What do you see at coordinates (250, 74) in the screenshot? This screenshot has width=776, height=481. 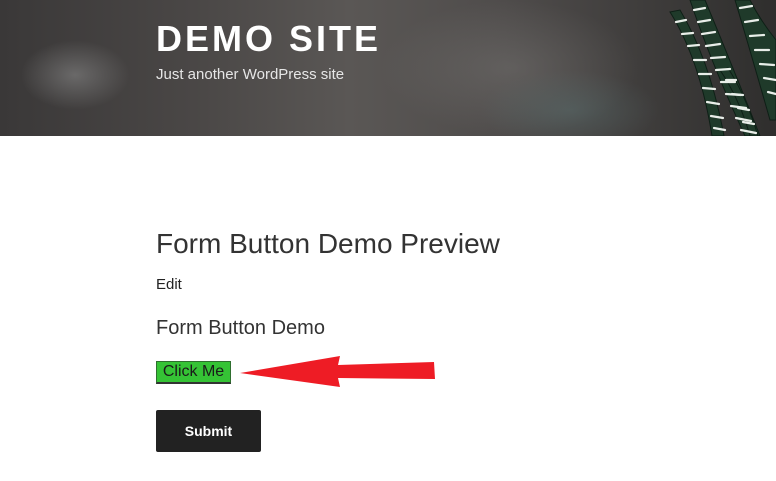 I see `site-tagline: Just another WordPress site` at bounding box center [250, 74].